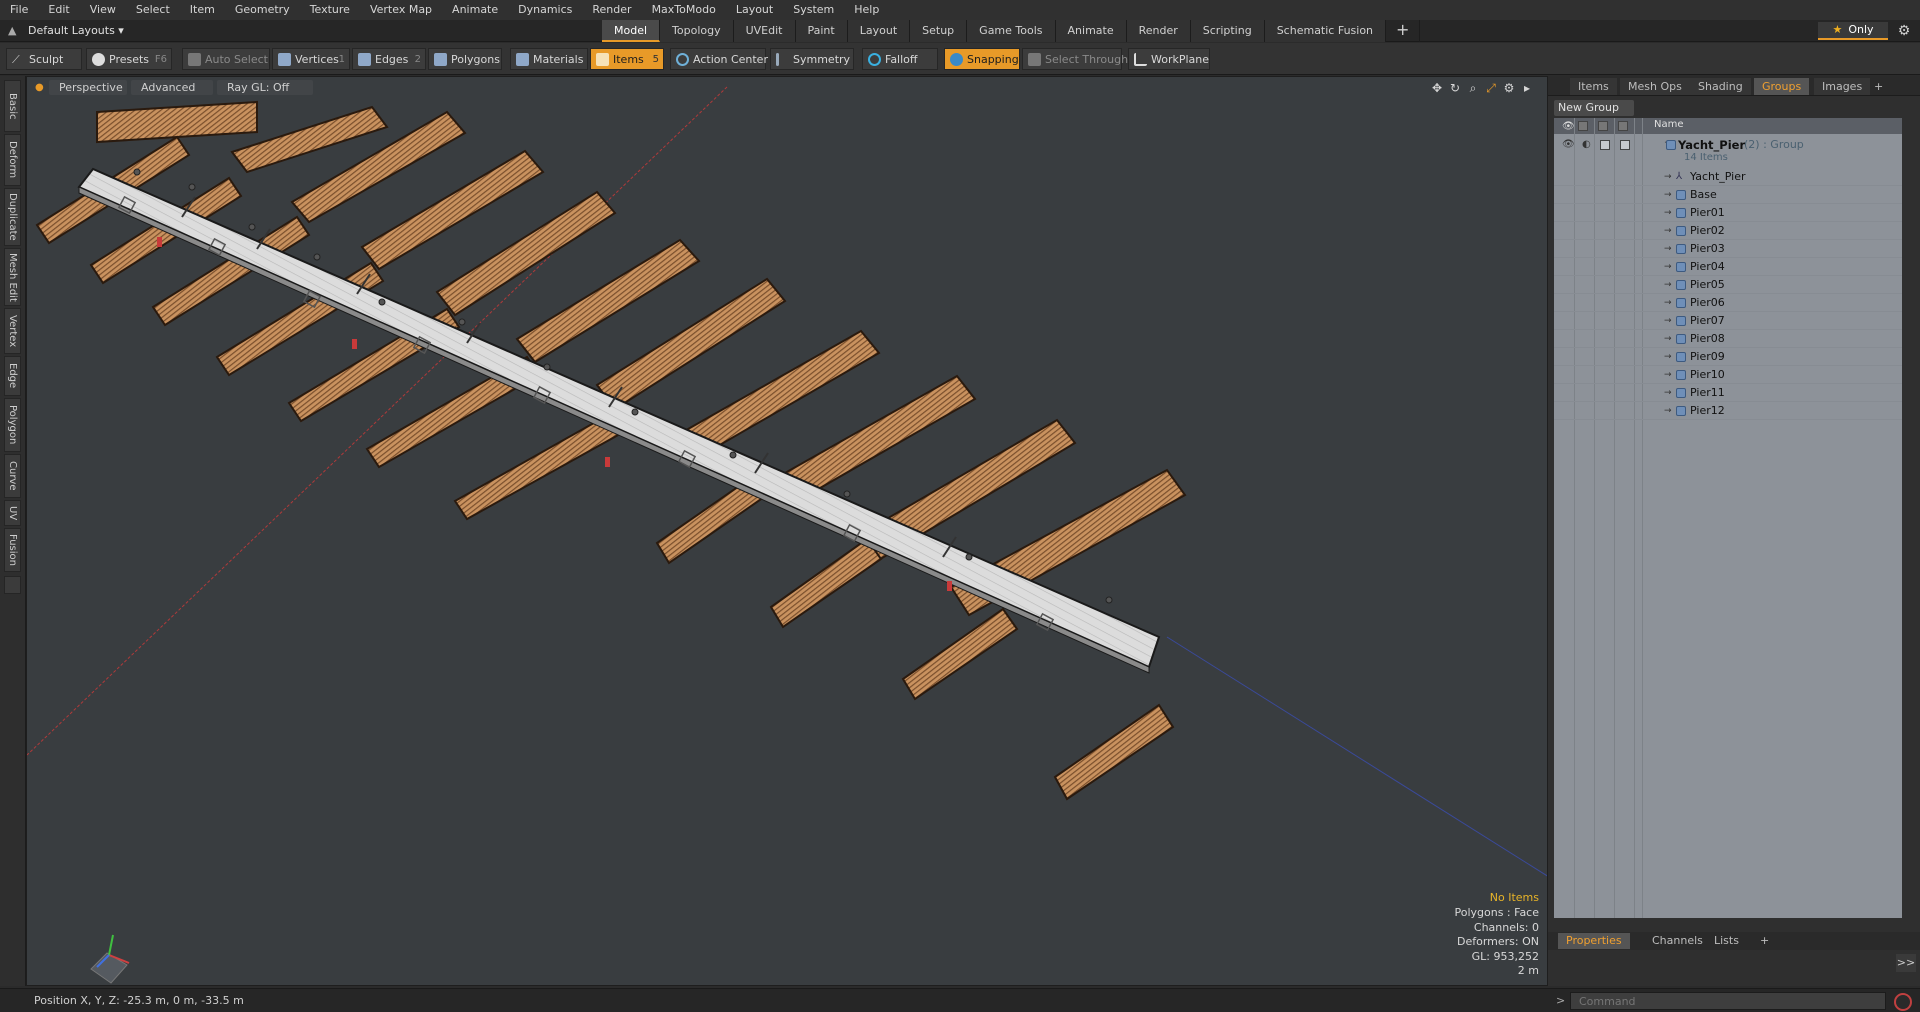  What do you see at coordinates (1728, 177) in the screenshot?
I see `list-item: → ⅄ Yacht_Pier` at bounding box center [1728, 177].